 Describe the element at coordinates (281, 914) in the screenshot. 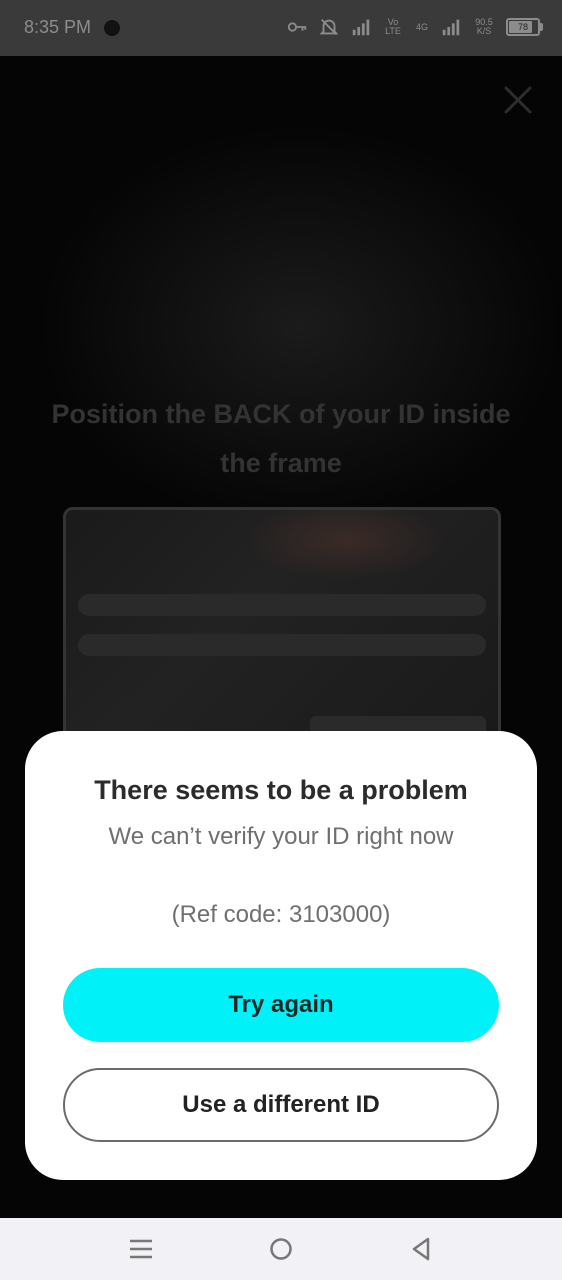

I see `ref-code: (Ref code: 3103000)` at that location.